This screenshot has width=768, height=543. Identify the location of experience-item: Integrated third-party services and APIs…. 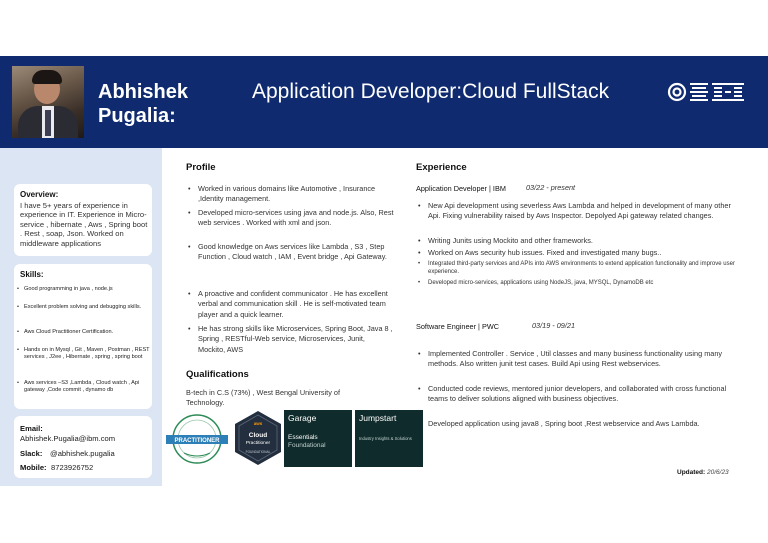
(578, 268).